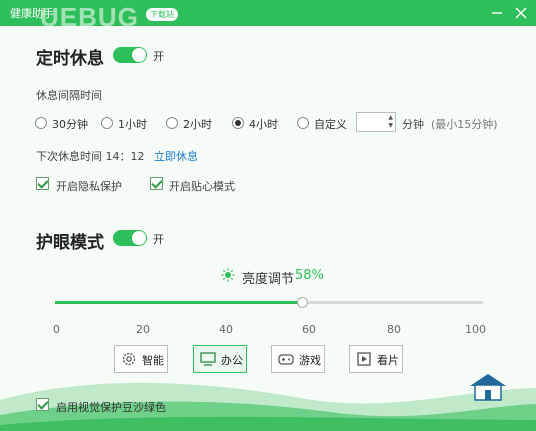 This screenshot has width=536, height=431. I want to click on monitor-icon, so click(208, 359).